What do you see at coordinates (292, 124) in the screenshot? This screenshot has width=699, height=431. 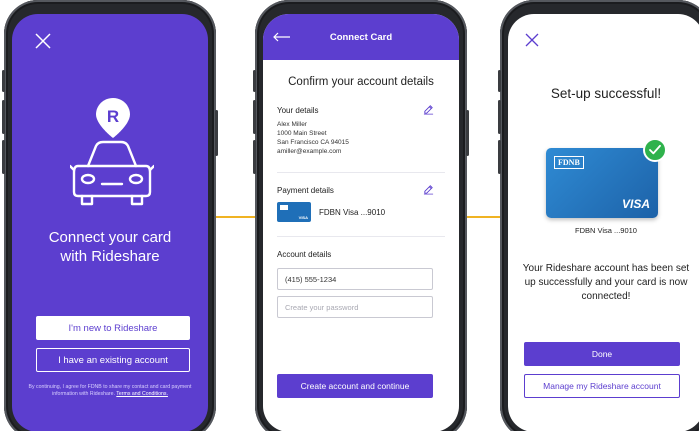 I see `user-name: Alex Miller` at bounding box center [292, 124].